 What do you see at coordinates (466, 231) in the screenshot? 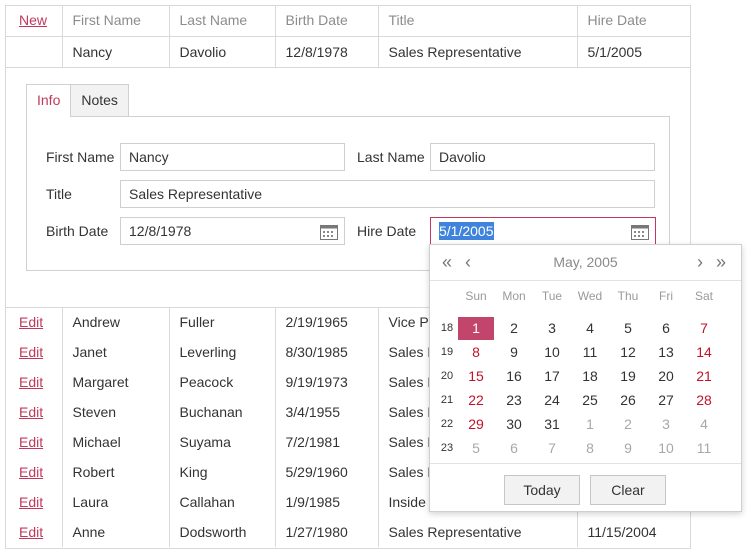
I see `hire-date-value: 5/1/2005` at bounding box center [466, 231].